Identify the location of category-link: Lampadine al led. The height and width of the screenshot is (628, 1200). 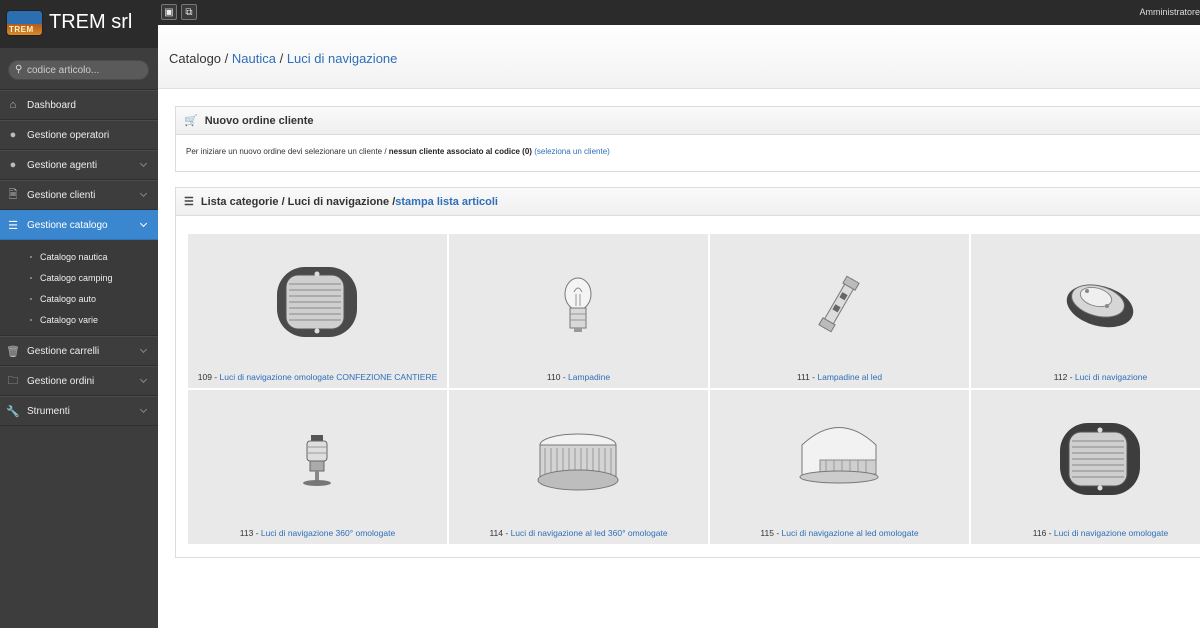
(849, 377).